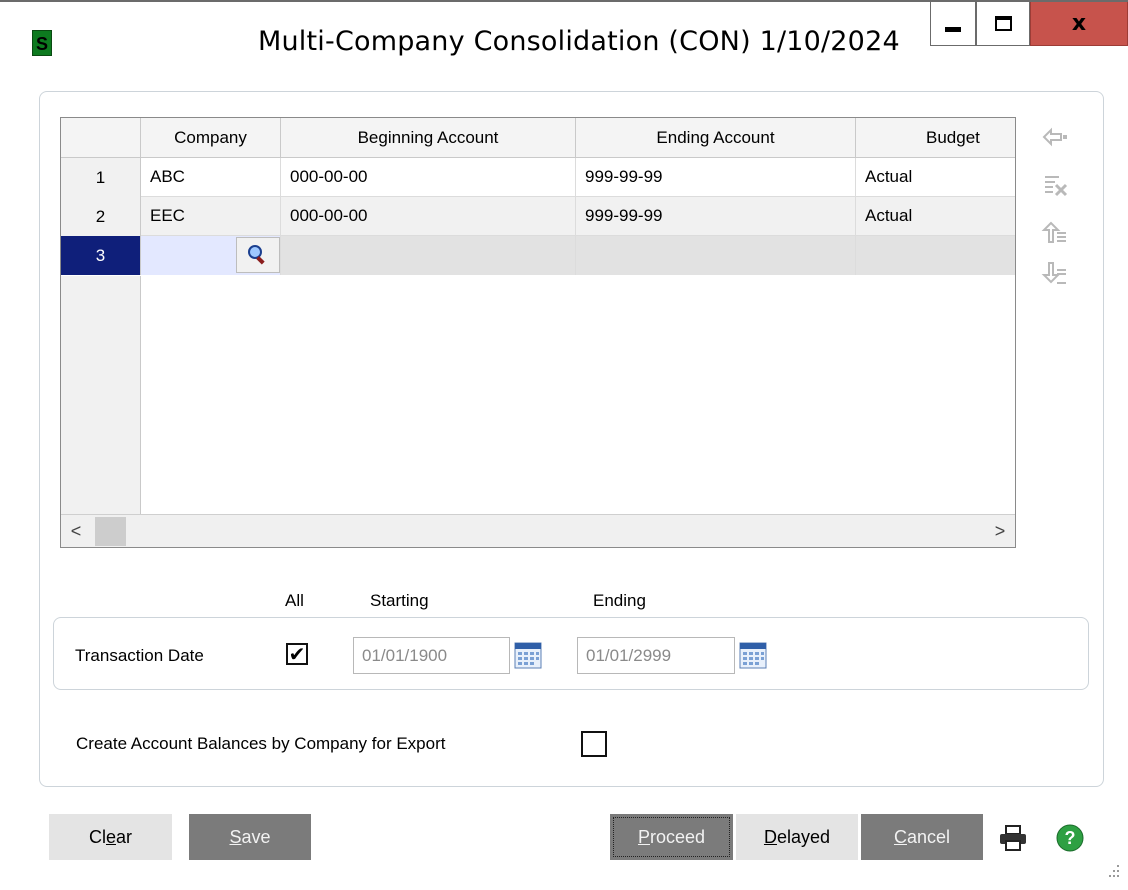 This screenshot has width=1128, height=890. Describe the element at coordinates (399, 600) in the screenshot. I see `starting-column-label: Starting` at that location.